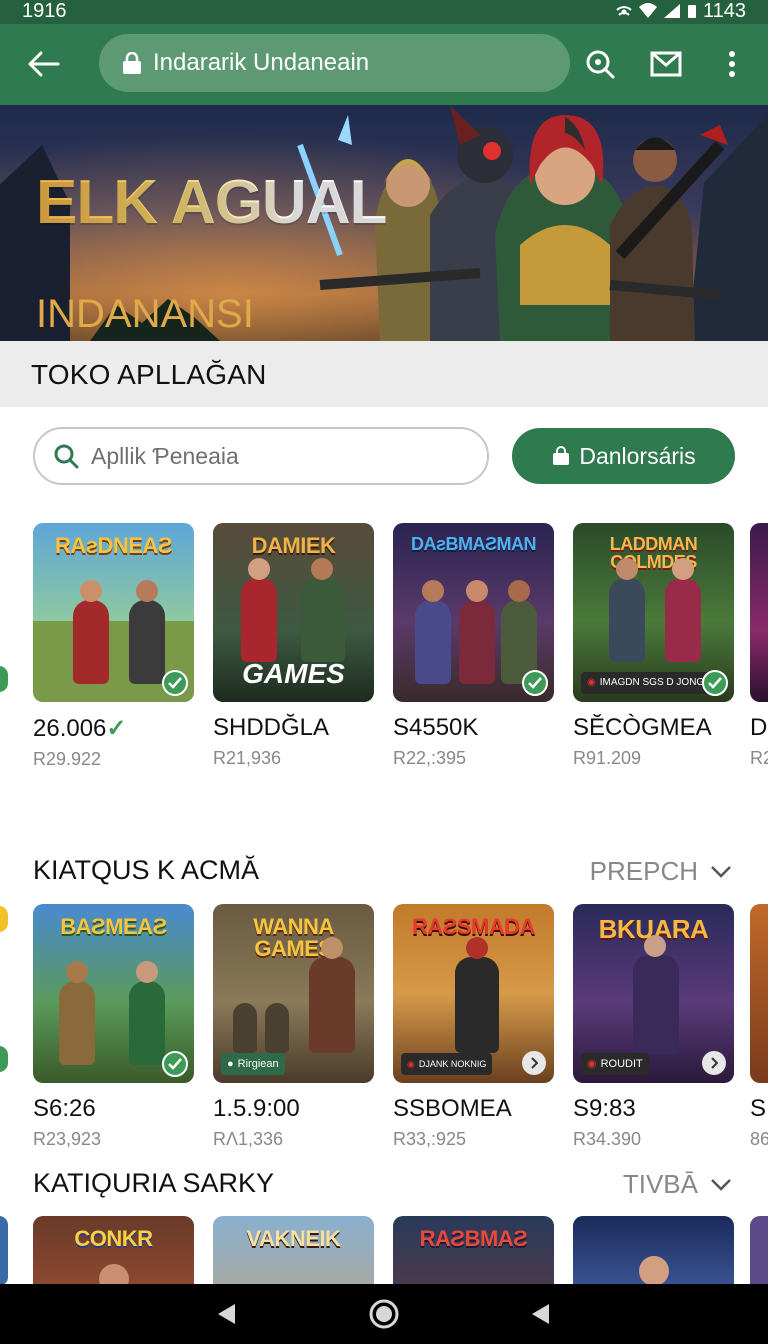  What do you see at coordinates (384, 374) in the screenshot?
I see `store-header: TOKO APLLAĞAN` at bounding box center [384, 374].